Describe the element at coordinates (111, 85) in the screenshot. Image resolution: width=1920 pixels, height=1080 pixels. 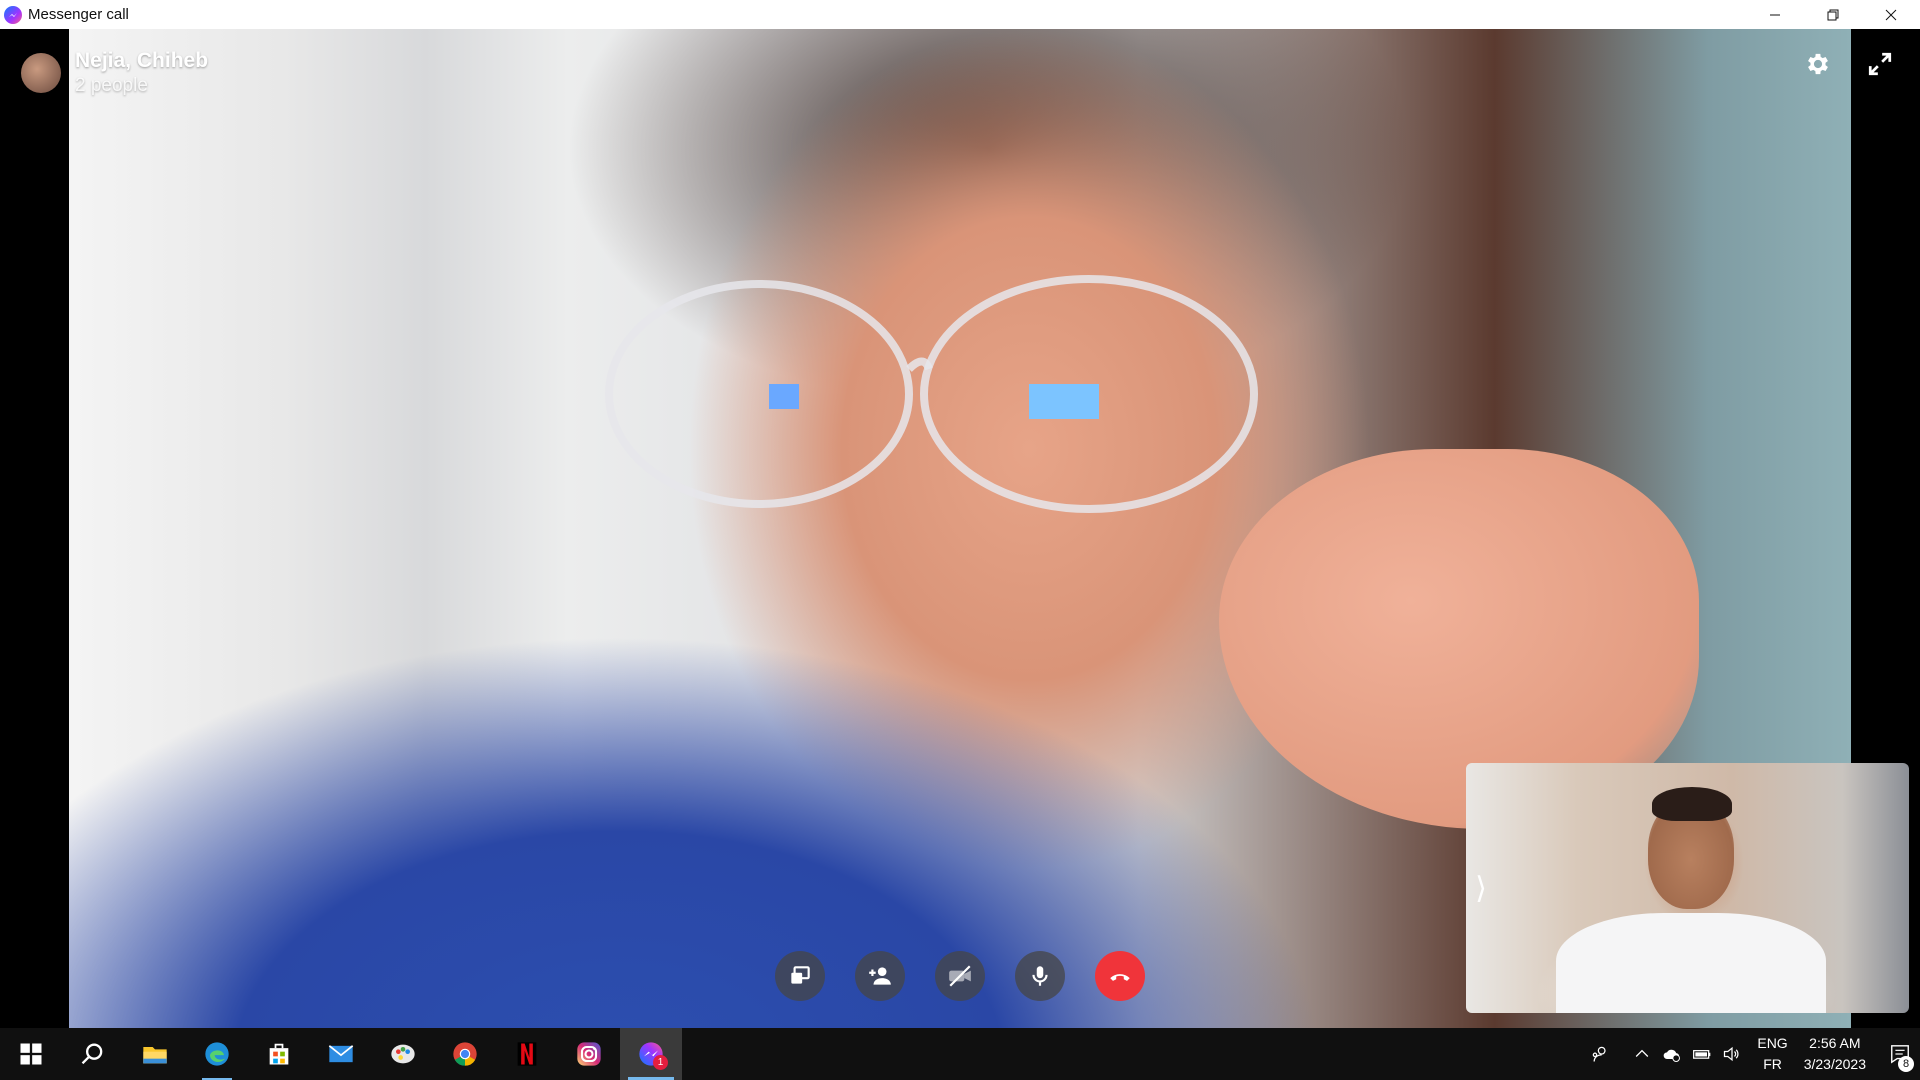
I see `call-participant-count: 2 people` at that location.